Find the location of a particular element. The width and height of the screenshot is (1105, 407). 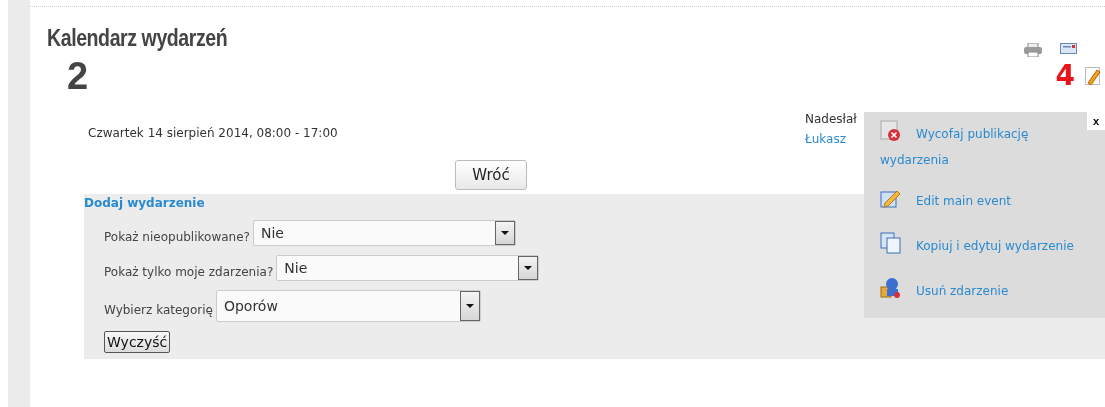

clear-button: Wyczyść is located at coordinates (137, 342).